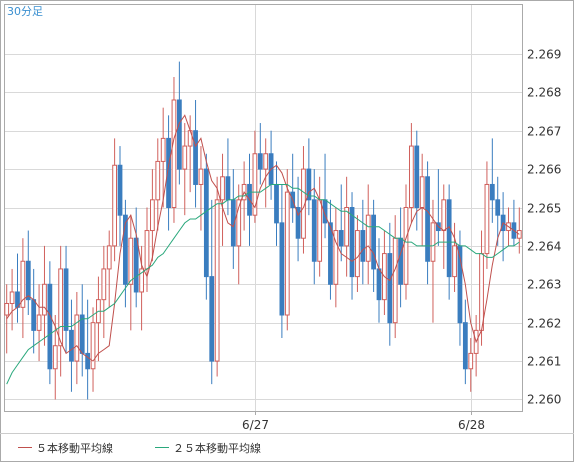 This screenshot has width=574, height=462. I want to click on y-tick-label: 2.268, so click(544, 93).